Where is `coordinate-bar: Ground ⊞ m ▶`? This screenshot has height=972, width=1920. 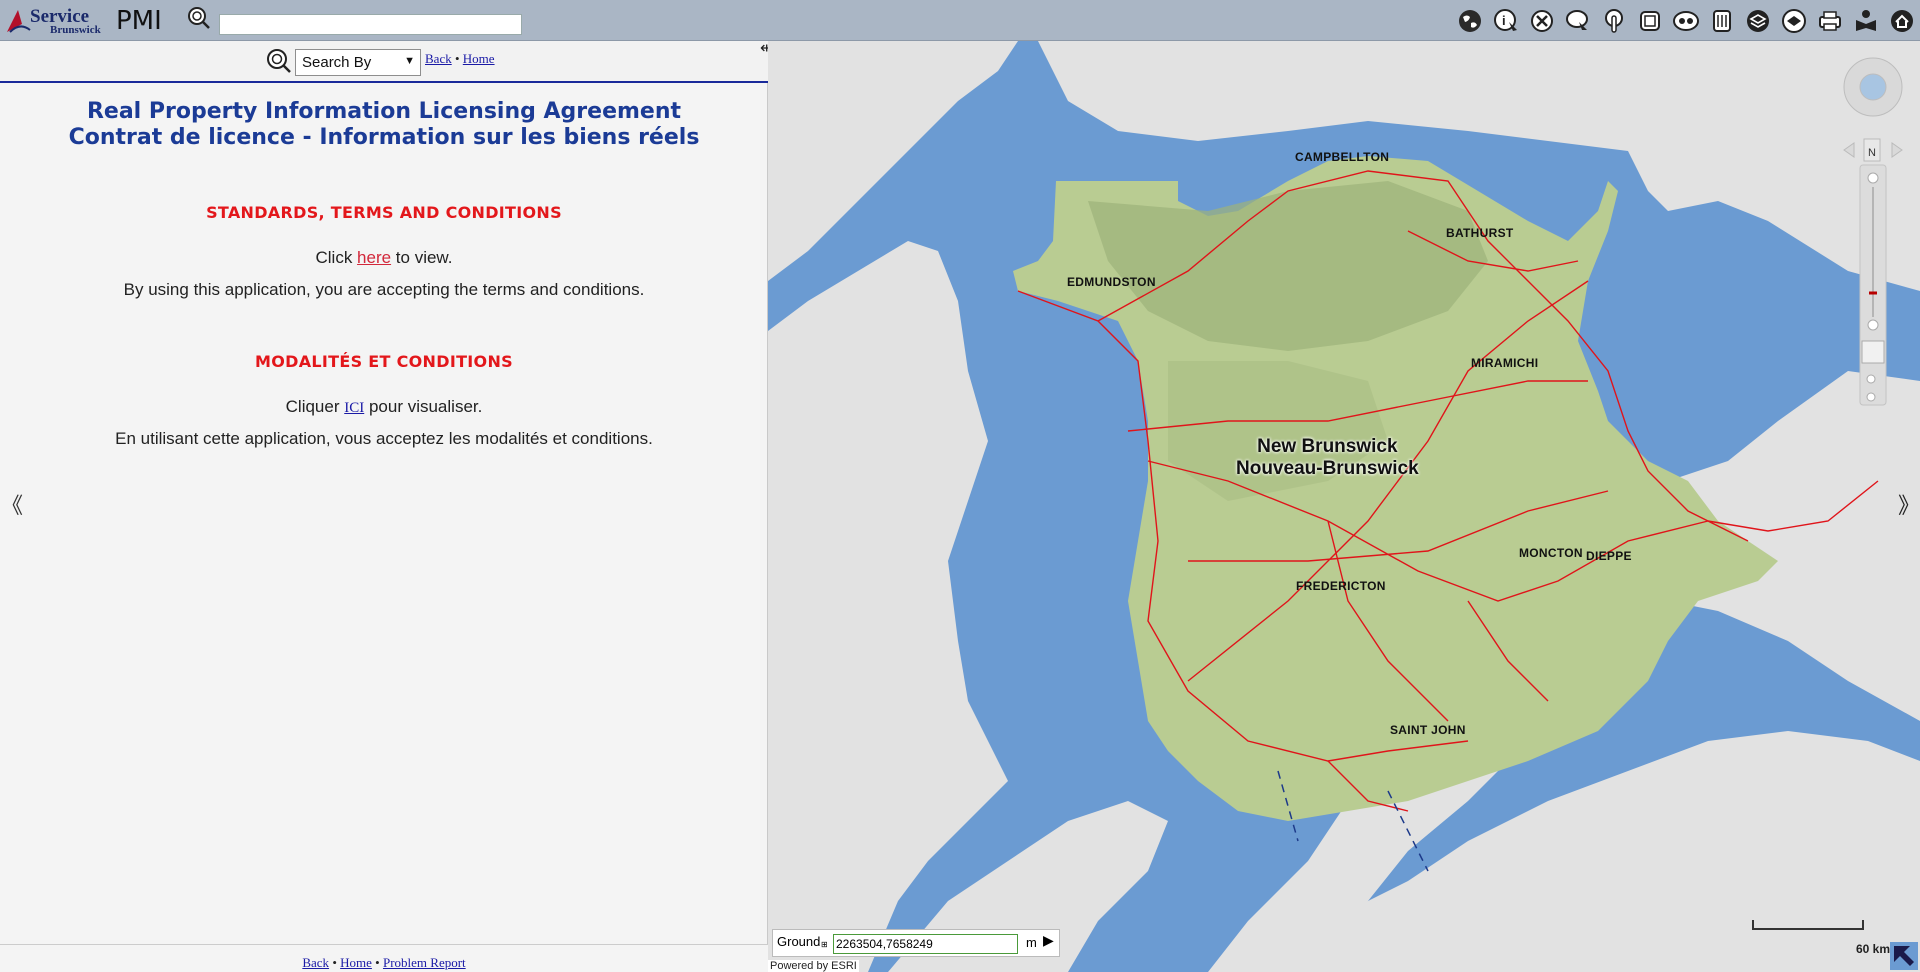
coordinate-bar: Ground ⊞ m ▶ is located at coordinates (916, 943).